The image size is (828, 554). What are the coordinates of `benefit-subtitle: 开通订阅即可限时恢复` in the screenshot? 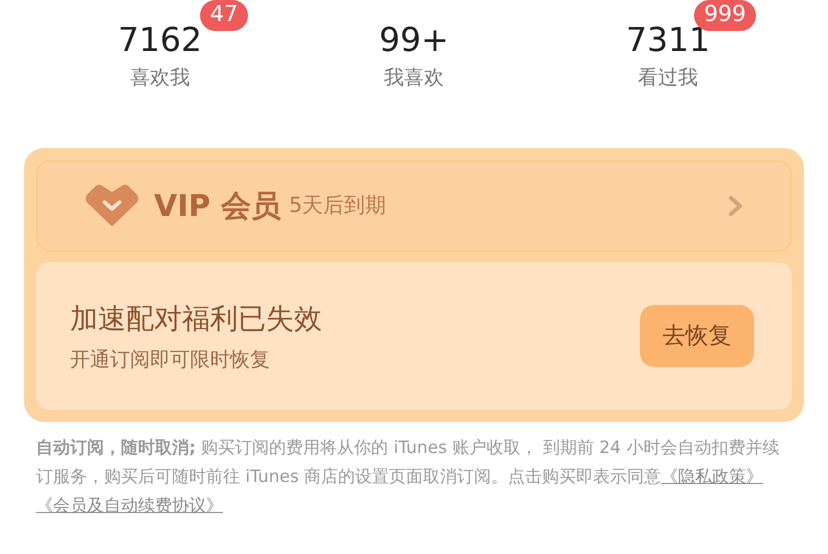 It's located at (170, 359).